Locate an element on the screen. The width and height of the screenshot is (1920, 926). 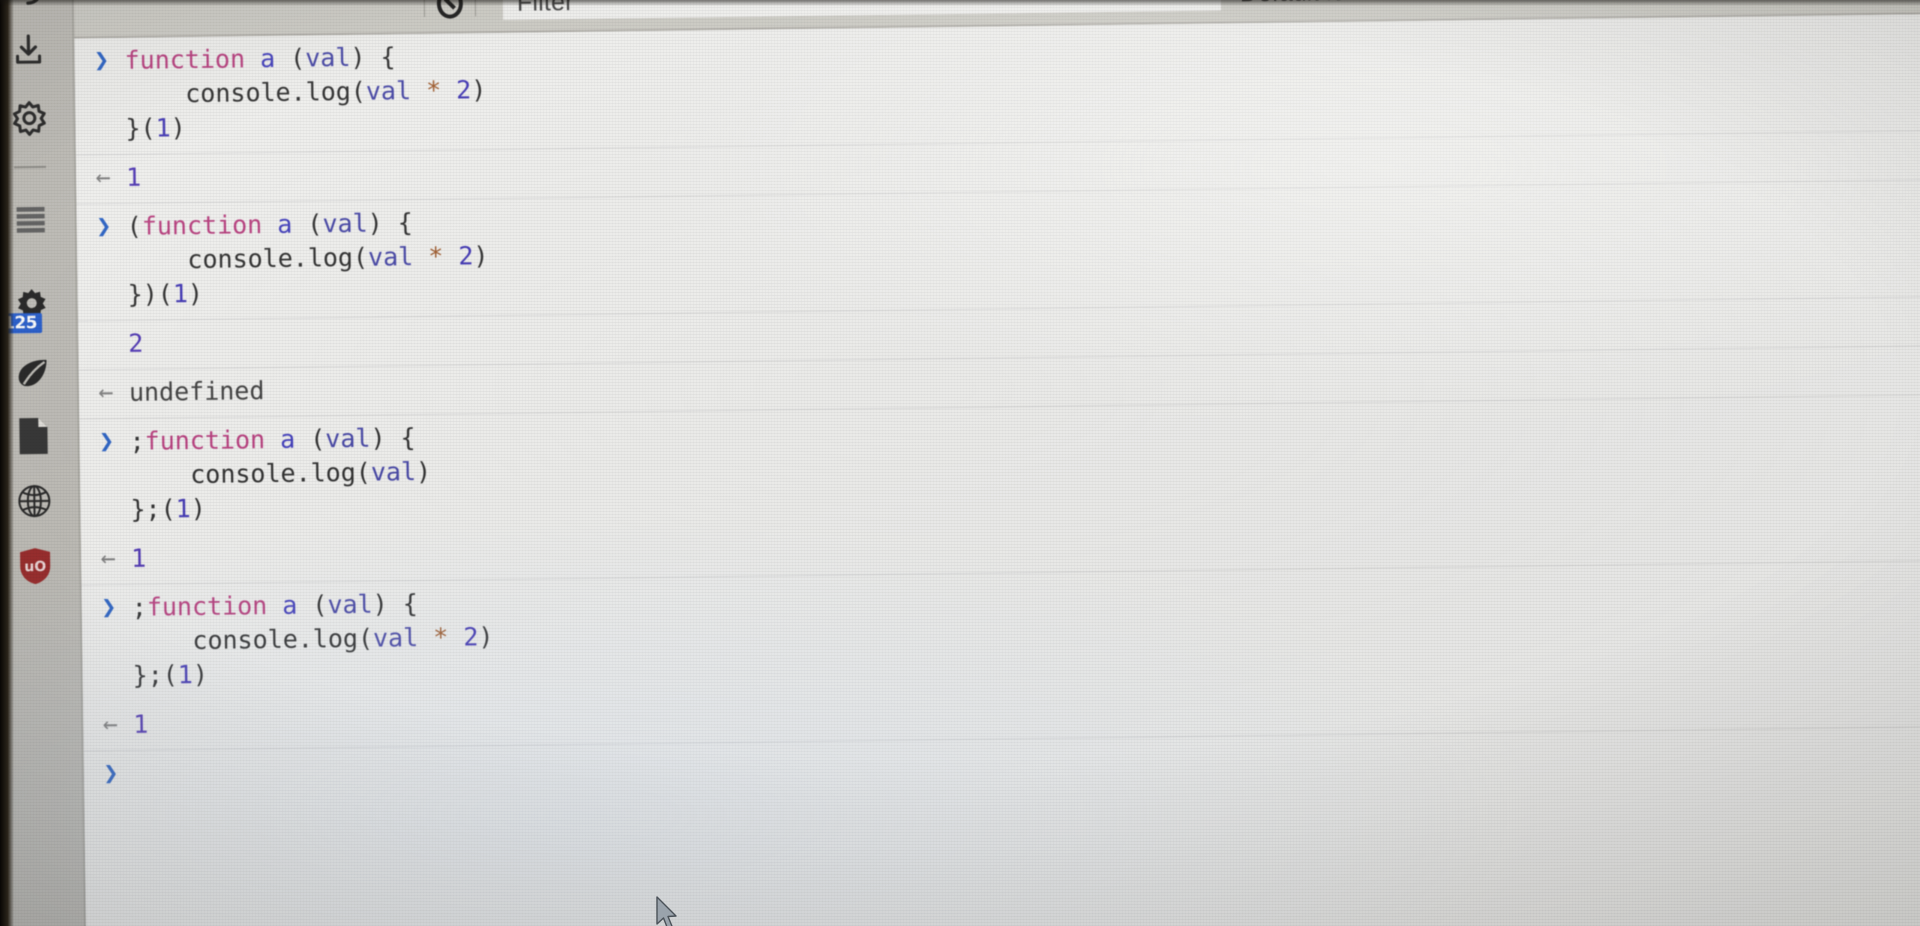
sidebar-item-noscript: 125 is located at coordinates (39, 308).